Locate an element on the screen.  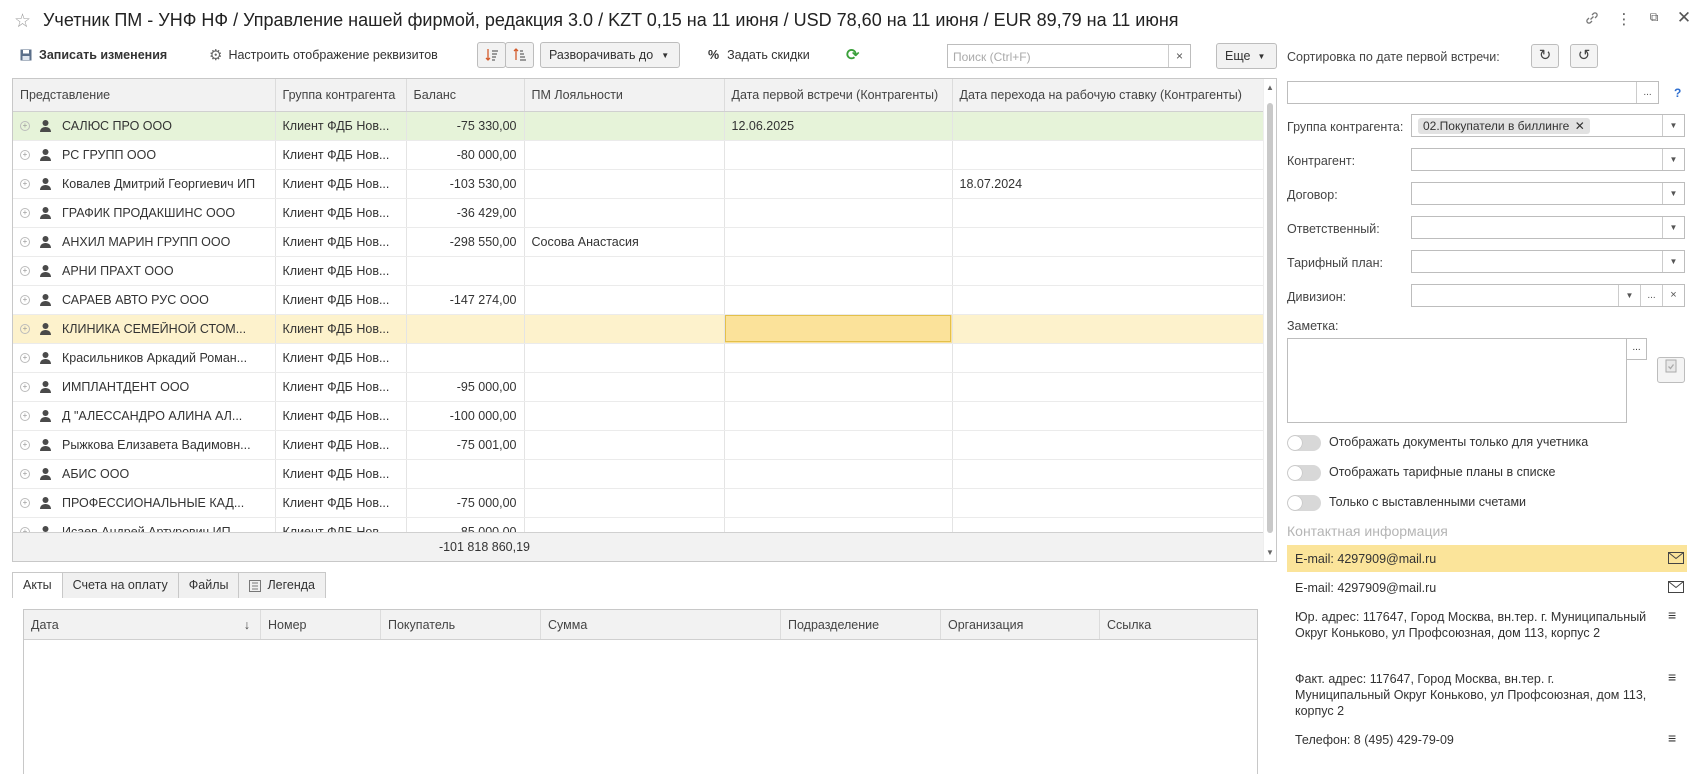
contact-email: E-mail: 4297909@mail.ru is located at coordinates (1487, 589).